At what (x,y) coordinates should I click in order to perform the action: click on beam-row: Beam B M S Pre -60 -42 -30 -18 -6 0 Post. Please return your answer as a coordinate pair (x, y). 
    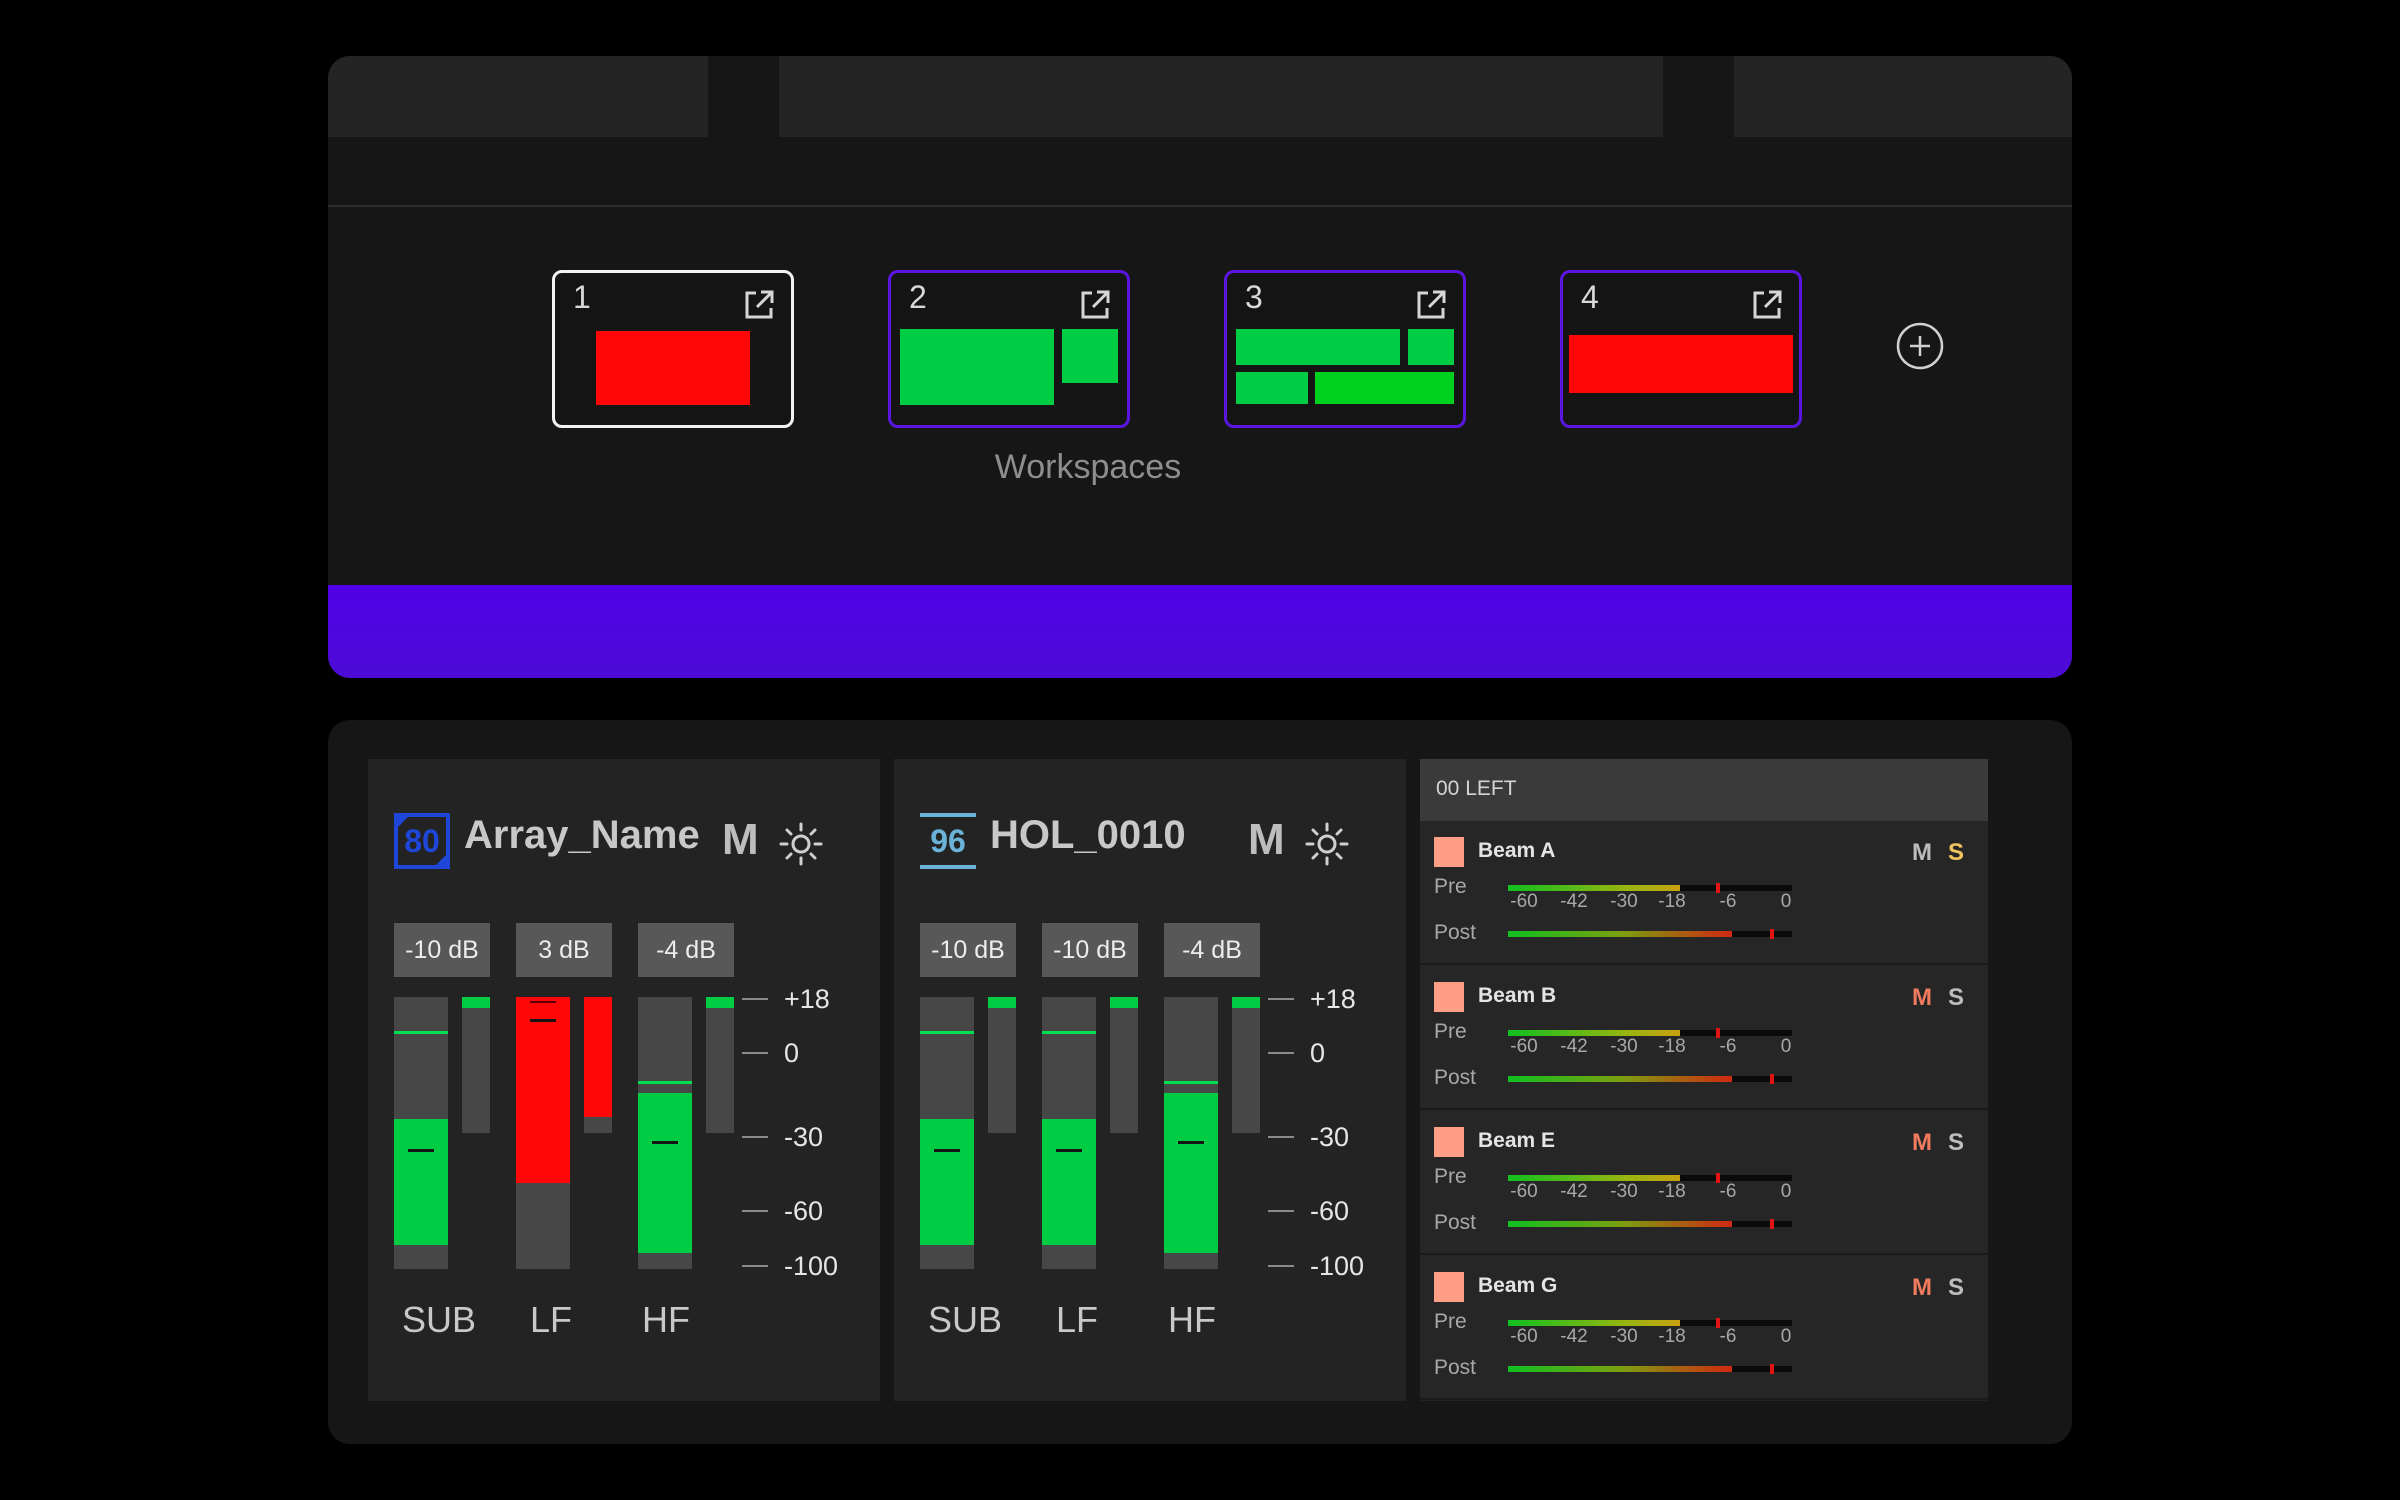
    Looking at the image, I should click on (1704, 1038).